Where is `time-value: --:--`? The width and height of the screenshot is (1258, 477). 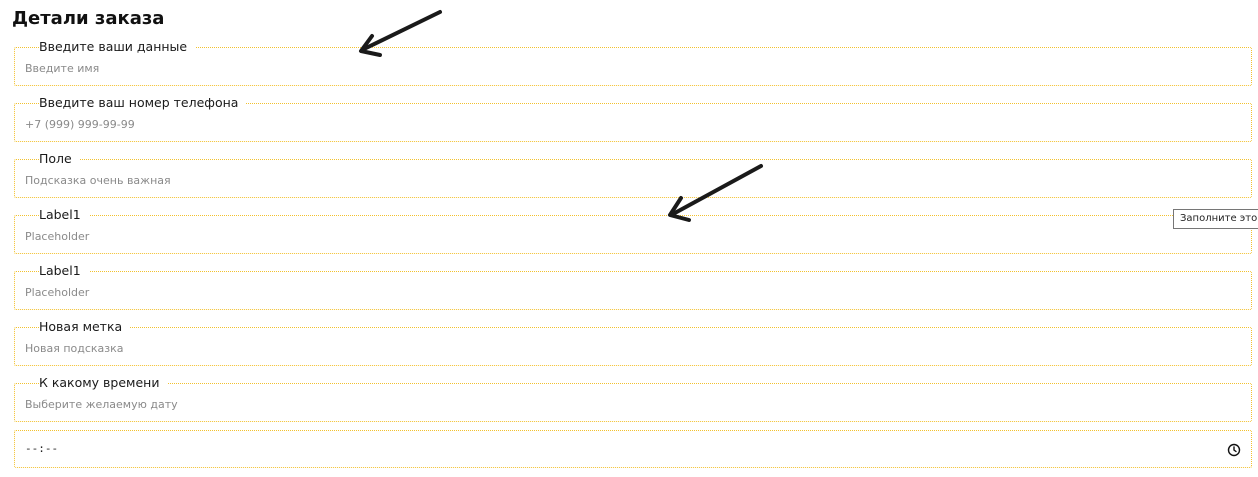 time-value: --:-- is located at coordinates (42, 448).